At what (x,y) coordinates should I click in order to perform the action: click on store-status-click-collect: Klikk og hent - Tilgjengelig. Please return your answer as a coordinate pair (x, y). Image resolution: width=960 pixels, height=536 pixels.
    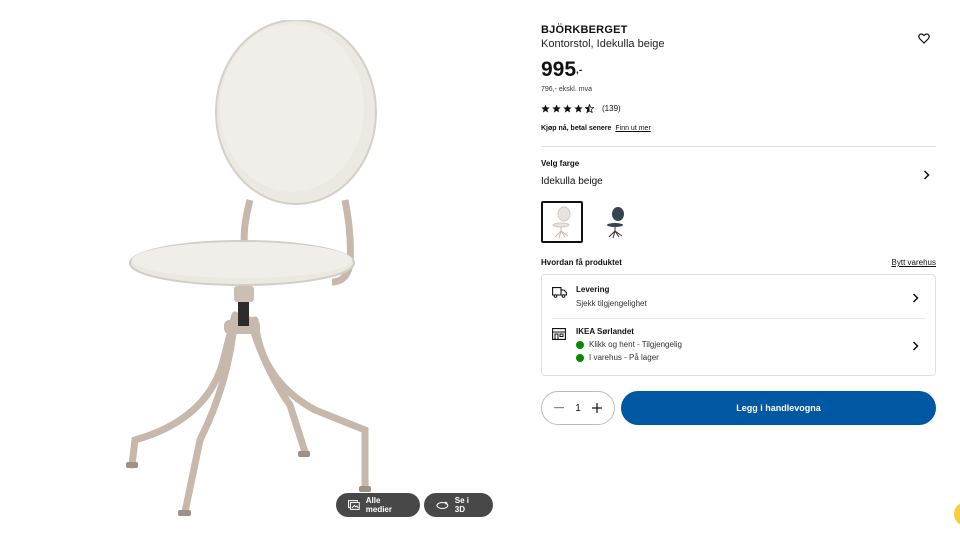
    Looking at the image, I should click on (629, 344).